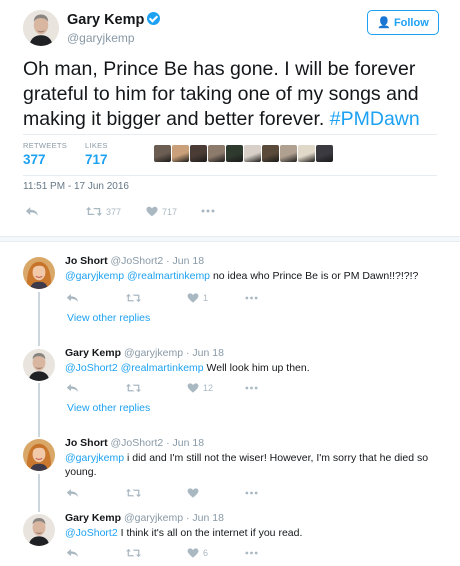 This screenshot has height=566, width=460. What do you see at coordinates (170, 211) in the screenshot?
I see `like-count: 717` at bounding box center [170, 211].